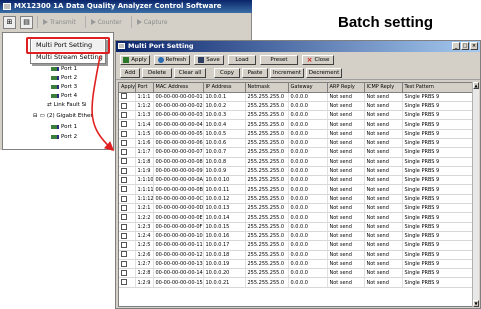 The image size is (481, 309). I want to click on network-icon: ⊞, so click(9, 22).